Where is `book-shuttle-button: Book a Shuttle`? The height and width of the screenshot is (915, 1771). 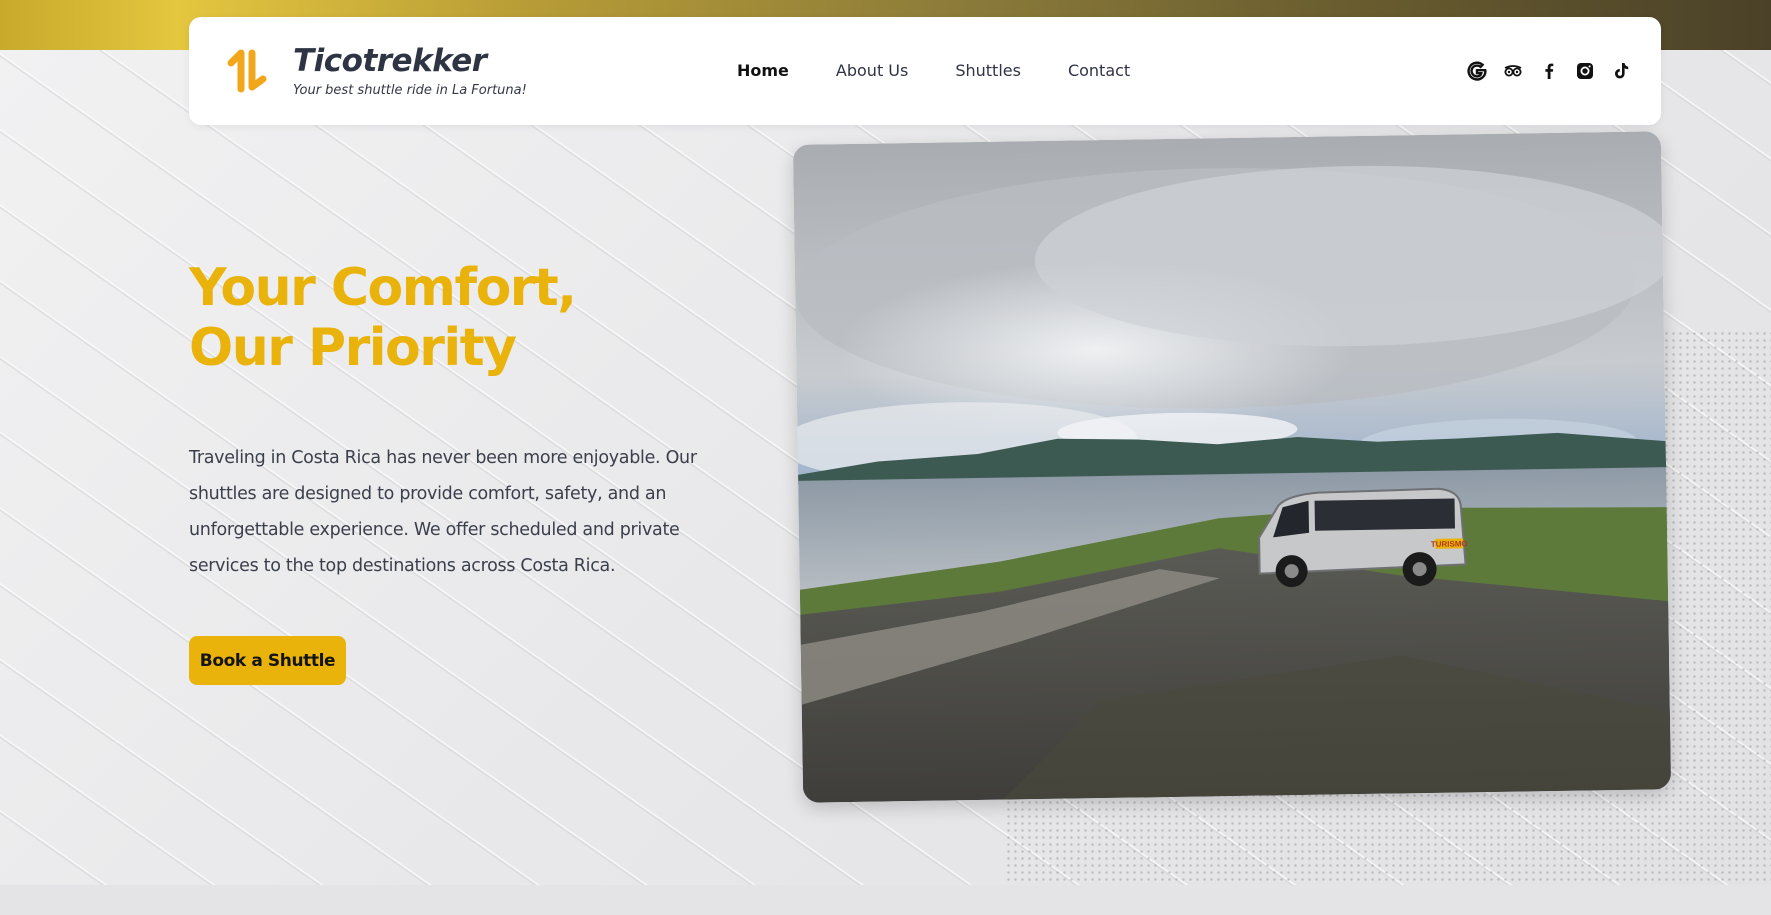 book-shuttle-button: Book a Shuttle is located at coordinates (267, 660).